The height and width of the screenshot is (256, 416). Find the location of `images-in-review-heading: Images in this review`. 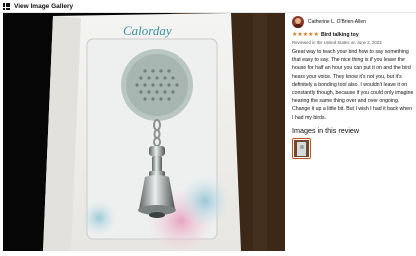

images-in-review-heading: Images in this review is located at coordinates (326, 130).